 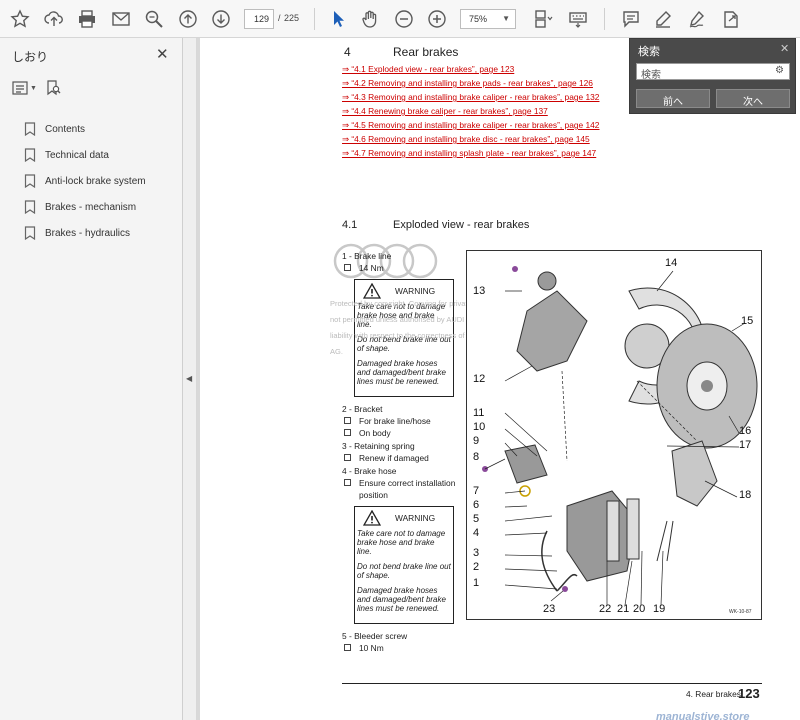 What do you see at coordinates (154, 19) in the screenshot?
I see `search-zoom-icon` at bounding box center [154, 19].